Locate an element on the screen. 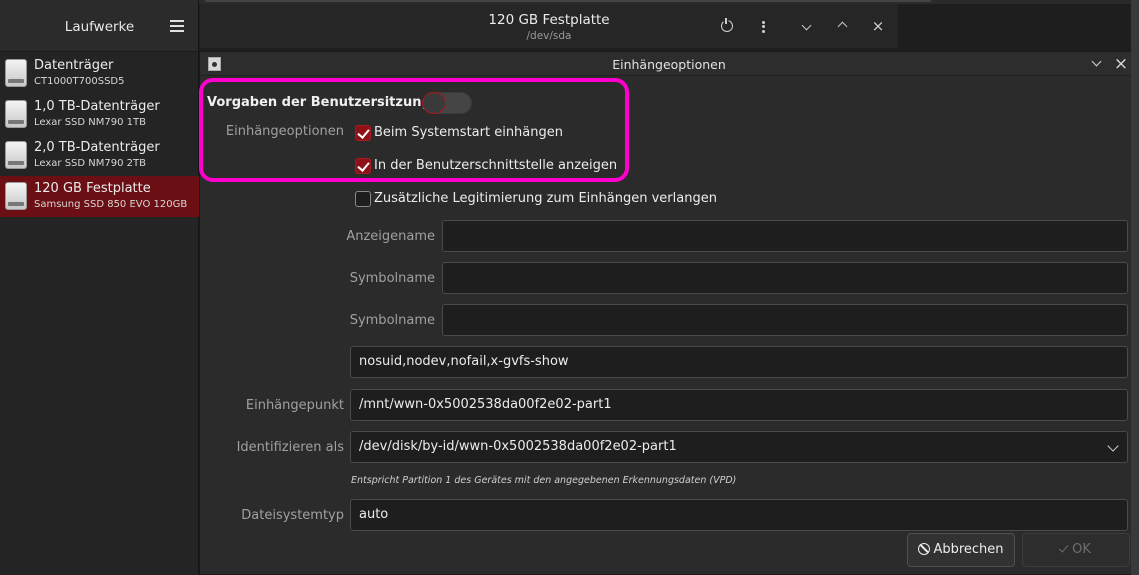  checkbox-label: In der Benutzerschnittstelle anzeigen is located at coordinates (496, 165).